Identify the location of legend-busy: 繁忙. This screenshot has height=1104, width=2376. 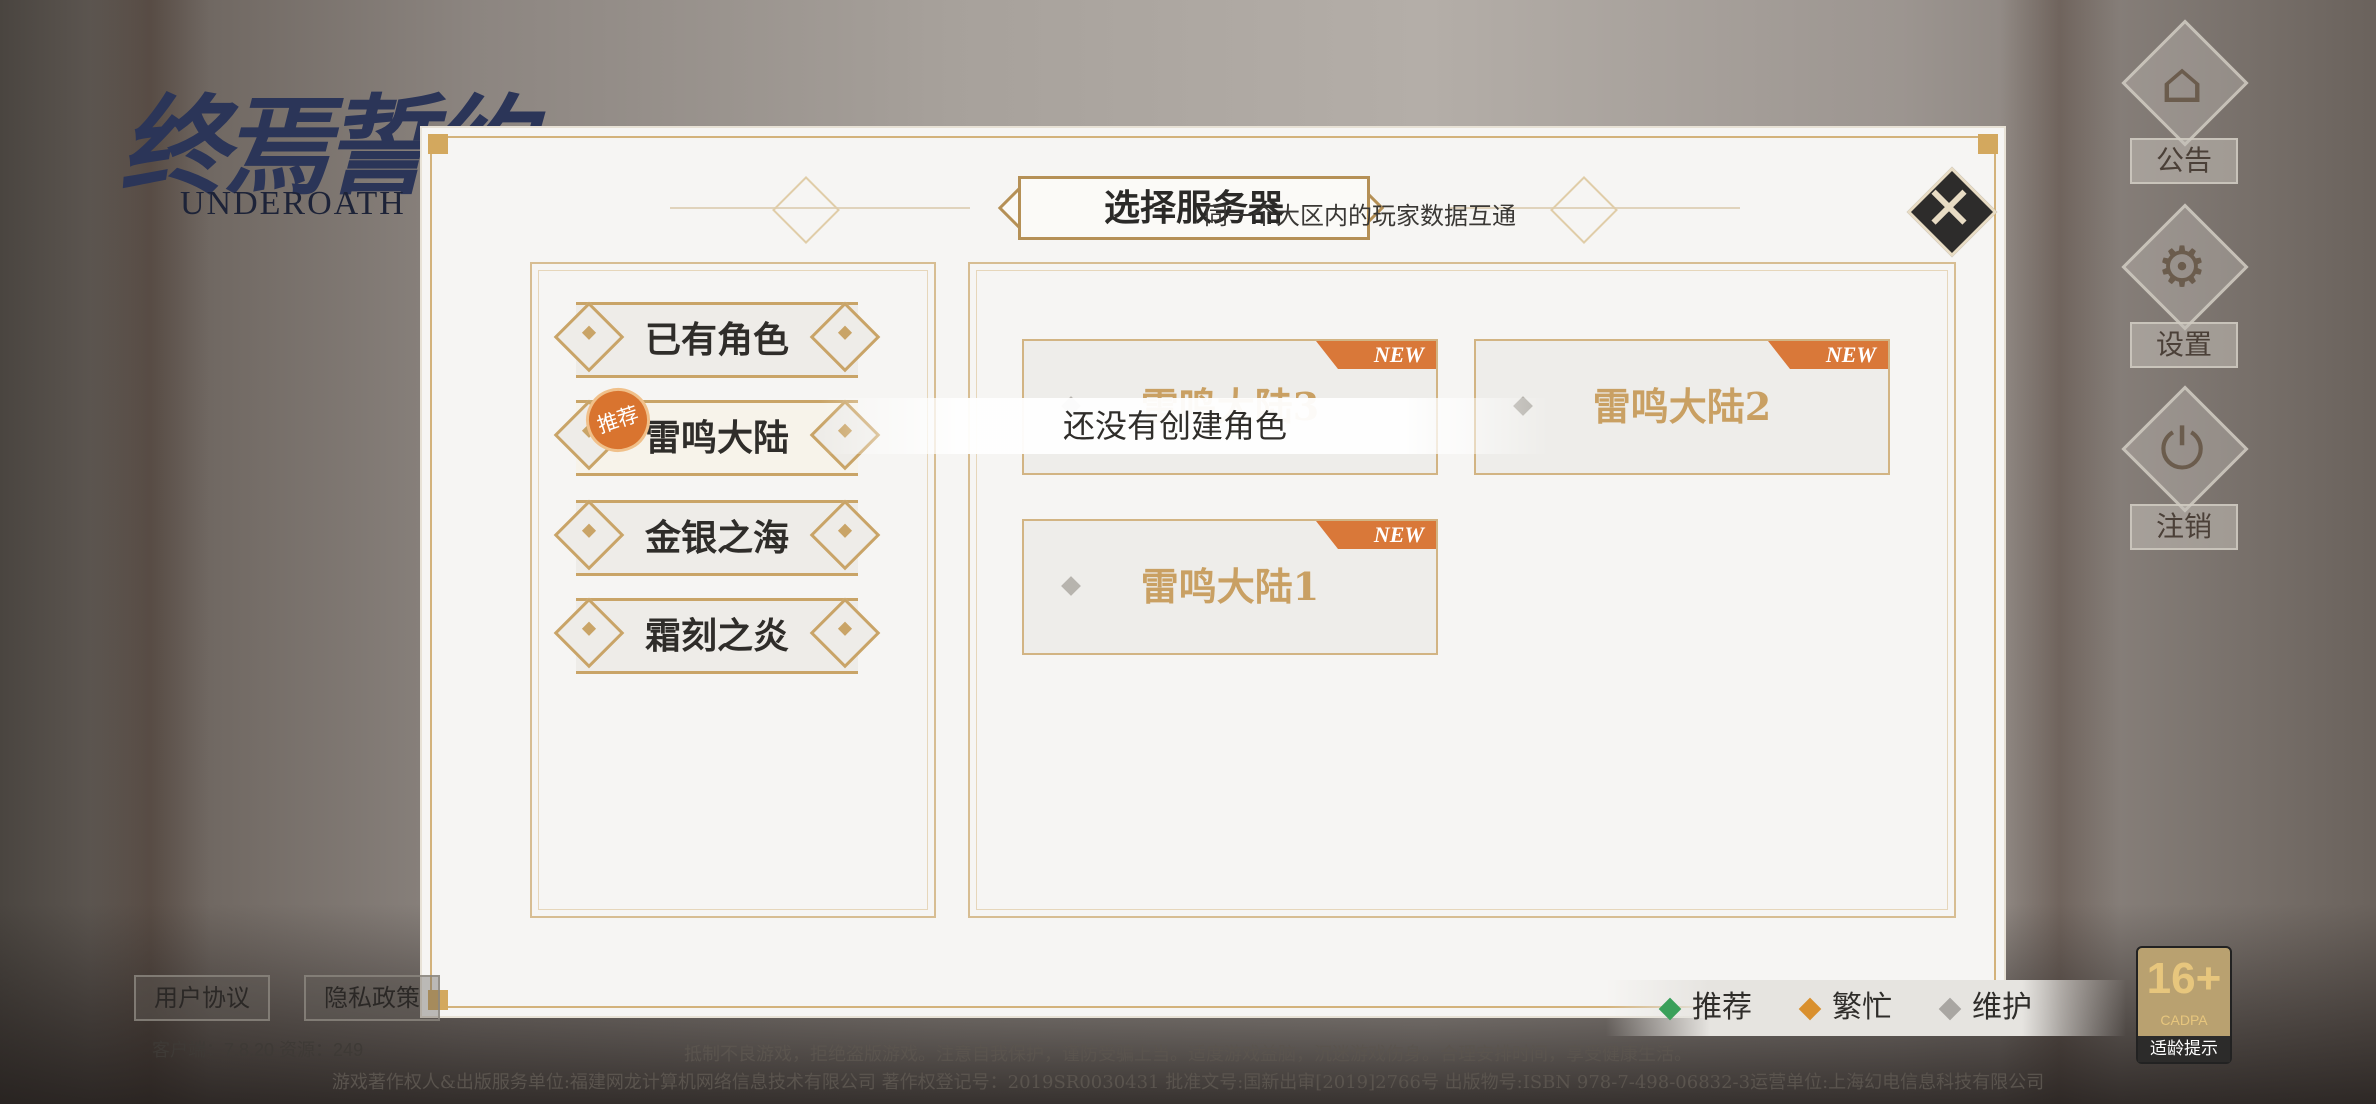
(1845, 1008).